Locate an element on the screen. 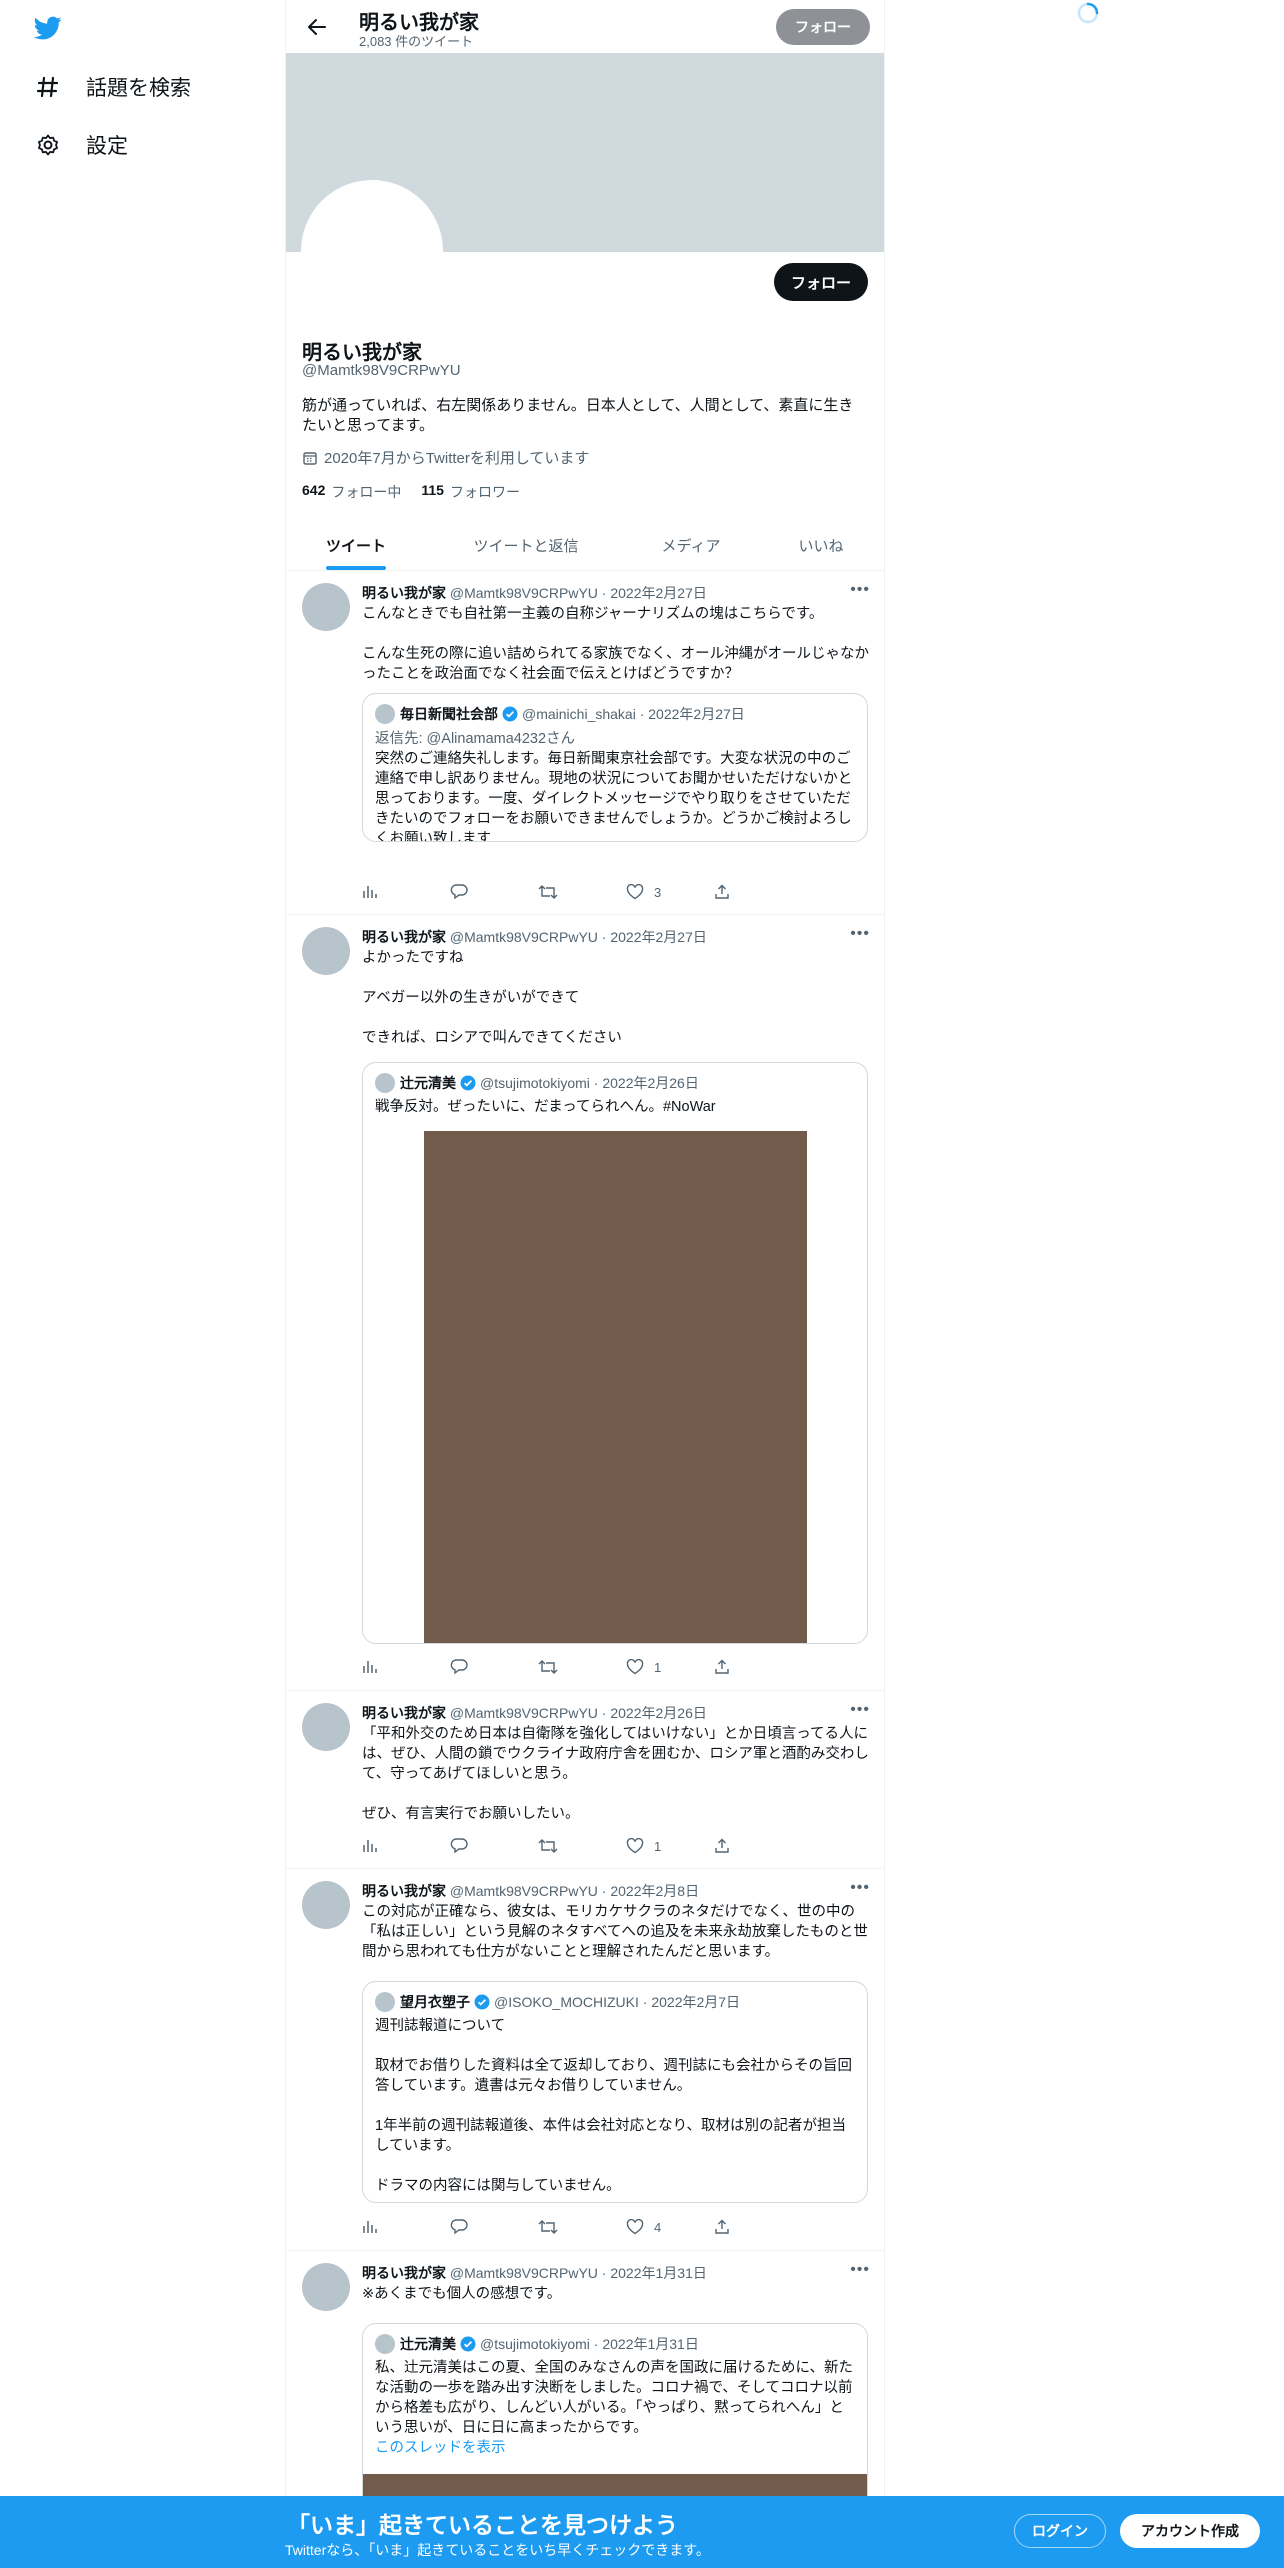 The height and width of the screenshot is (2568, 1284). followers-link: 115 フォロワー is located at coordinates (470, 492).